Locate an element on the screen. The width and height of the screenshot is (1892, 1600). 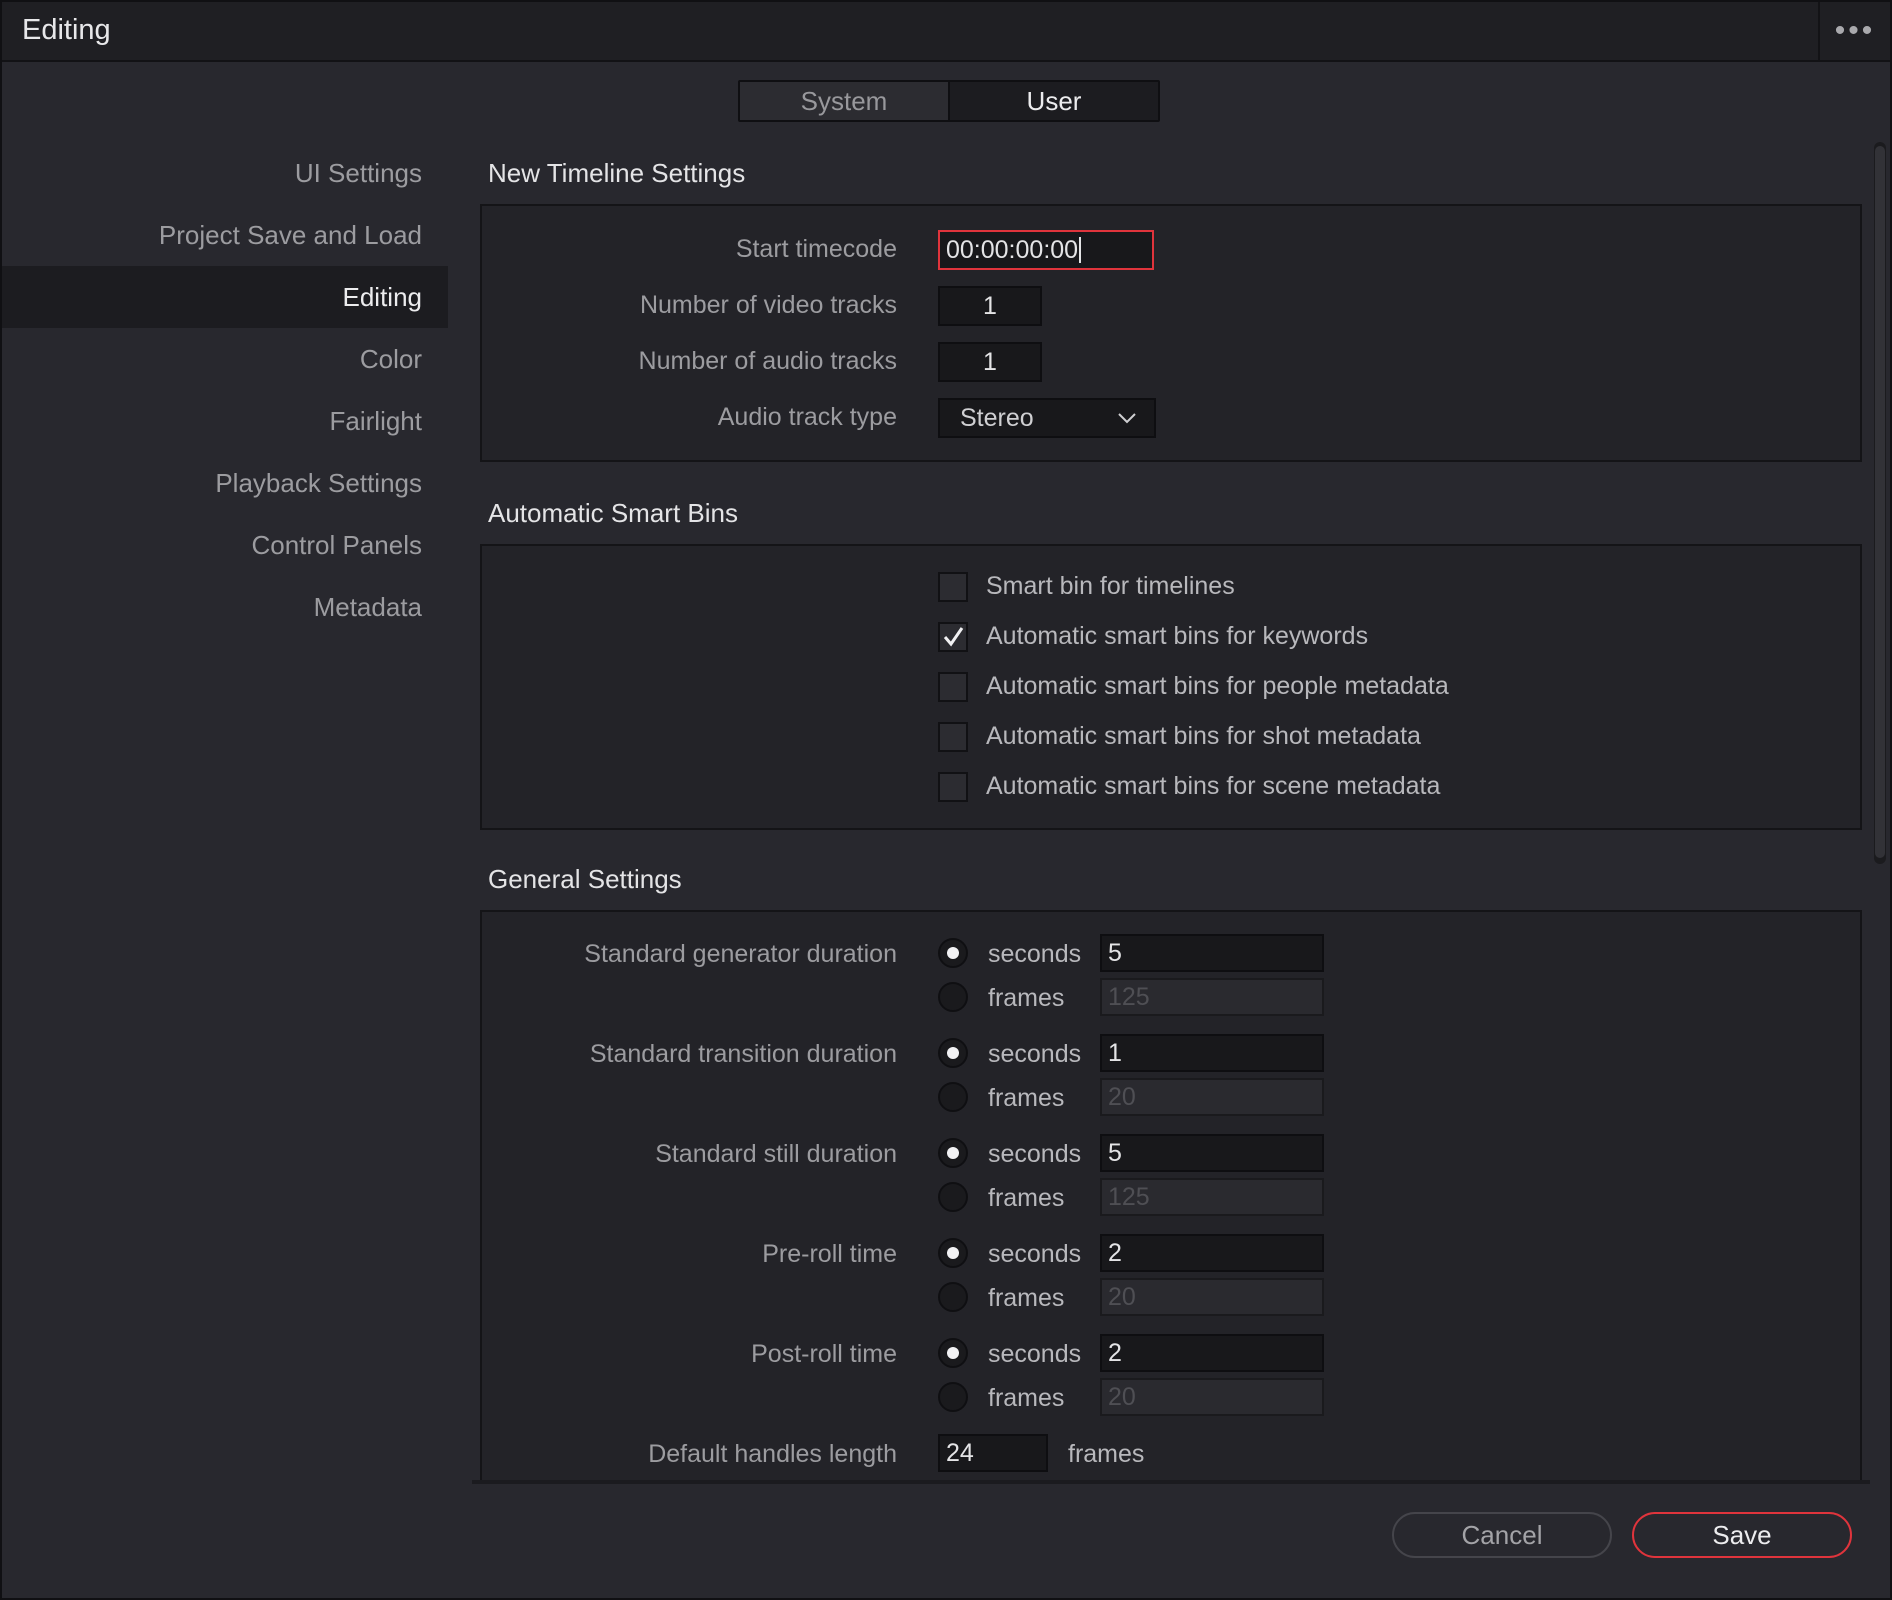
pre-roll-frames-label: frames is located at coordinates (1026, 1298).